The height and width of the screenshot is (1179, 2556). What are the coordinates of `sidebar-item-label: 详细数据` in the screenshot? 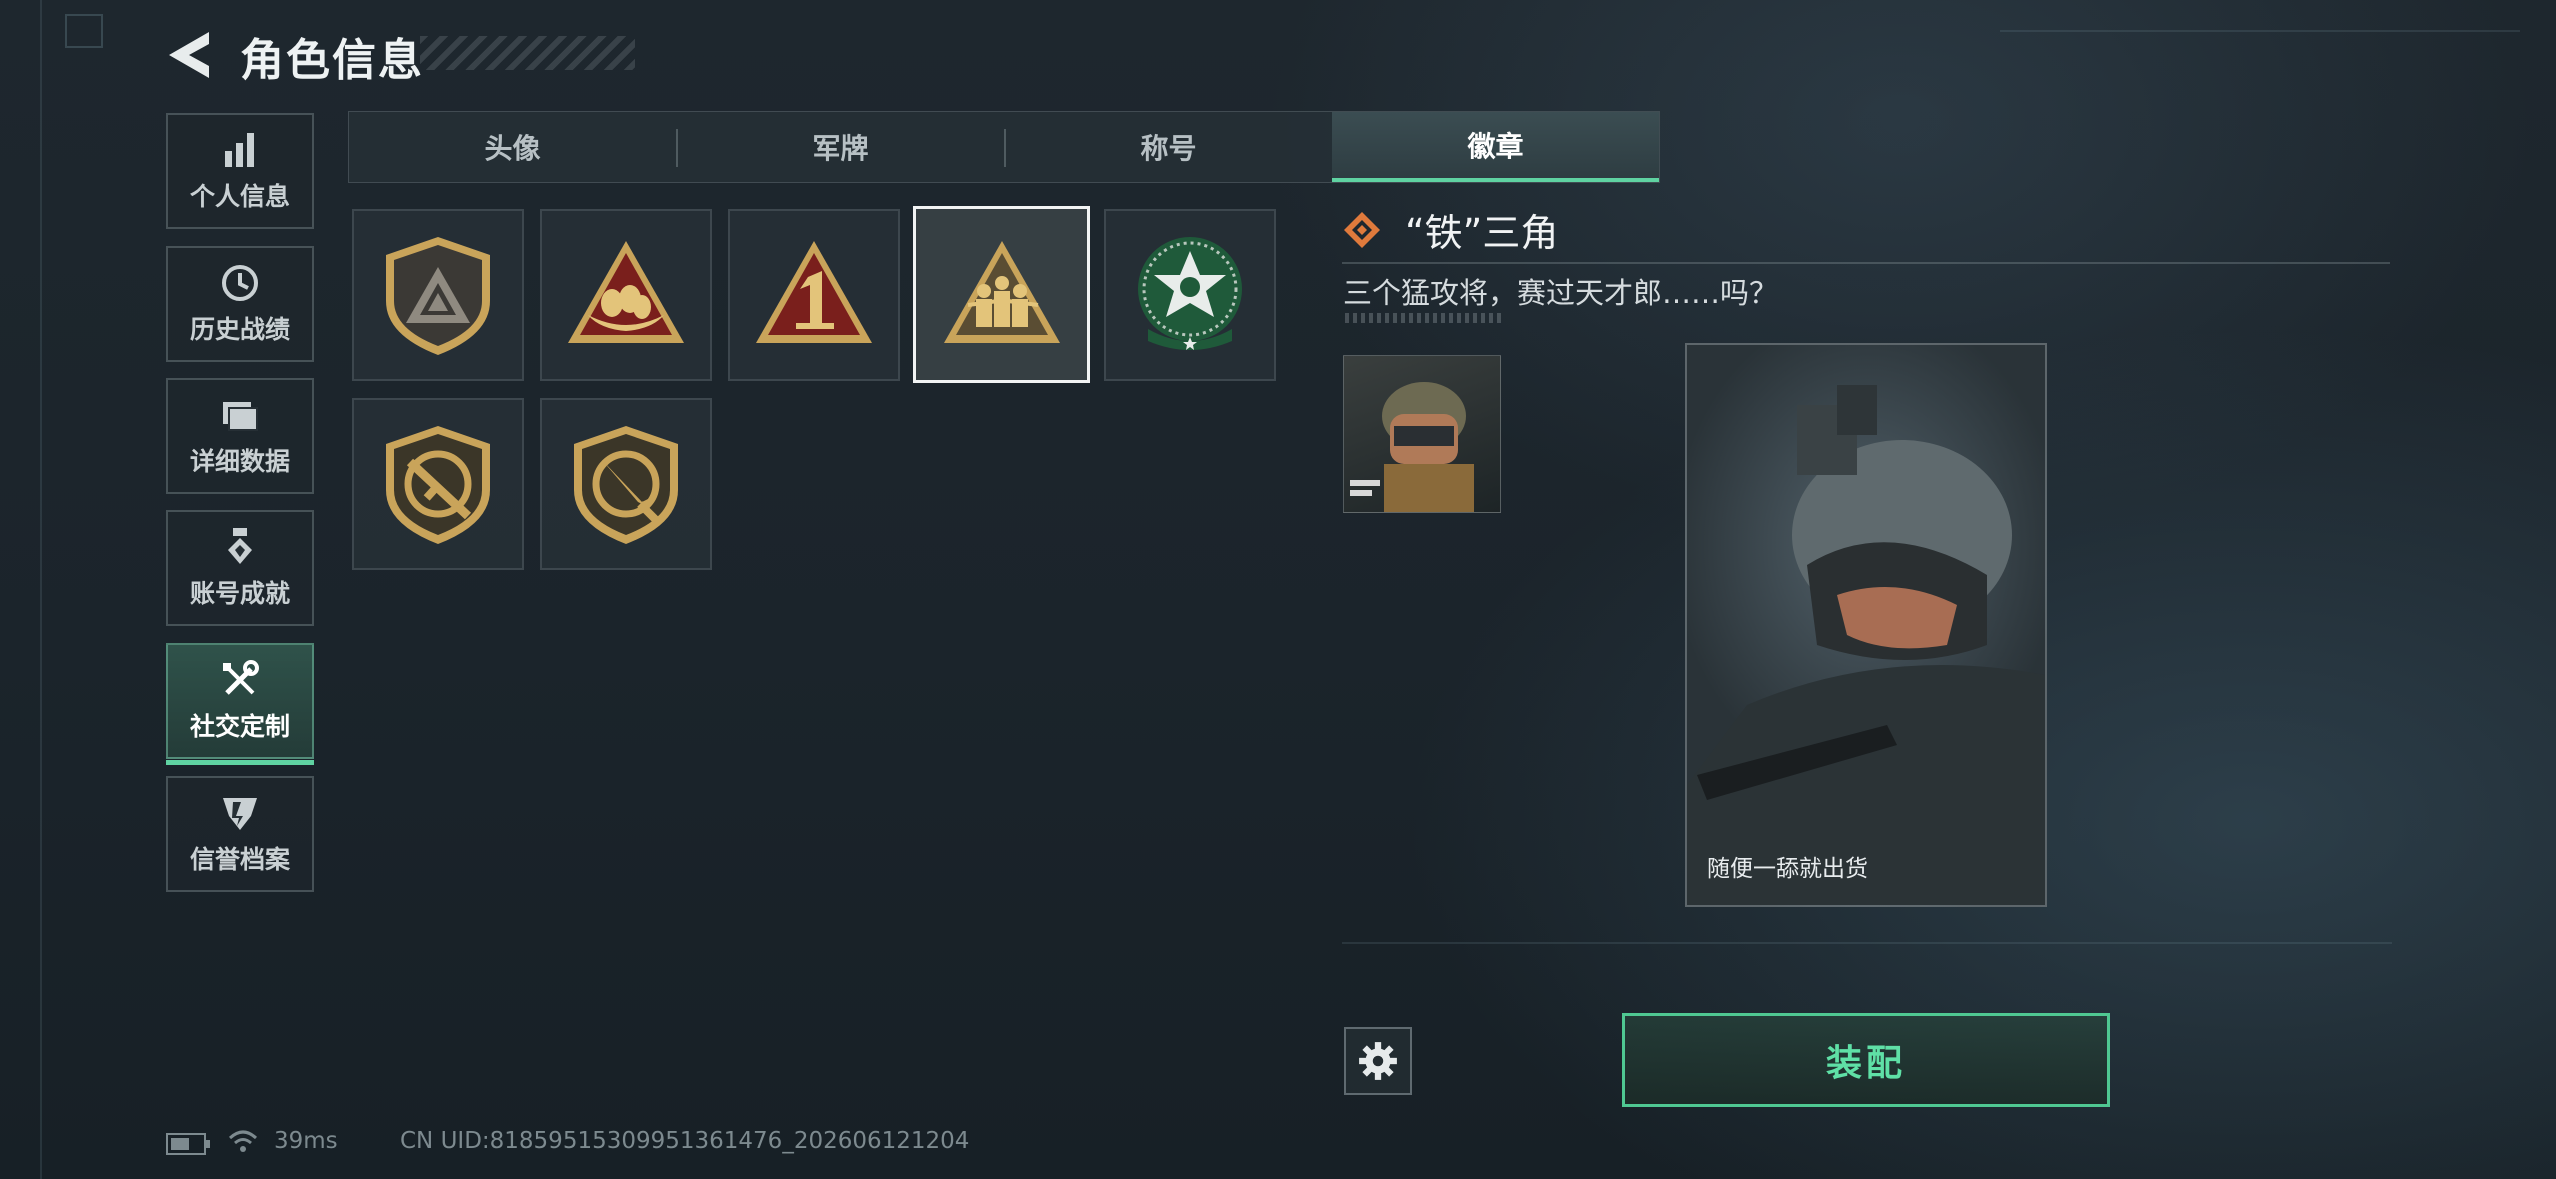 It's located at (239, 461).